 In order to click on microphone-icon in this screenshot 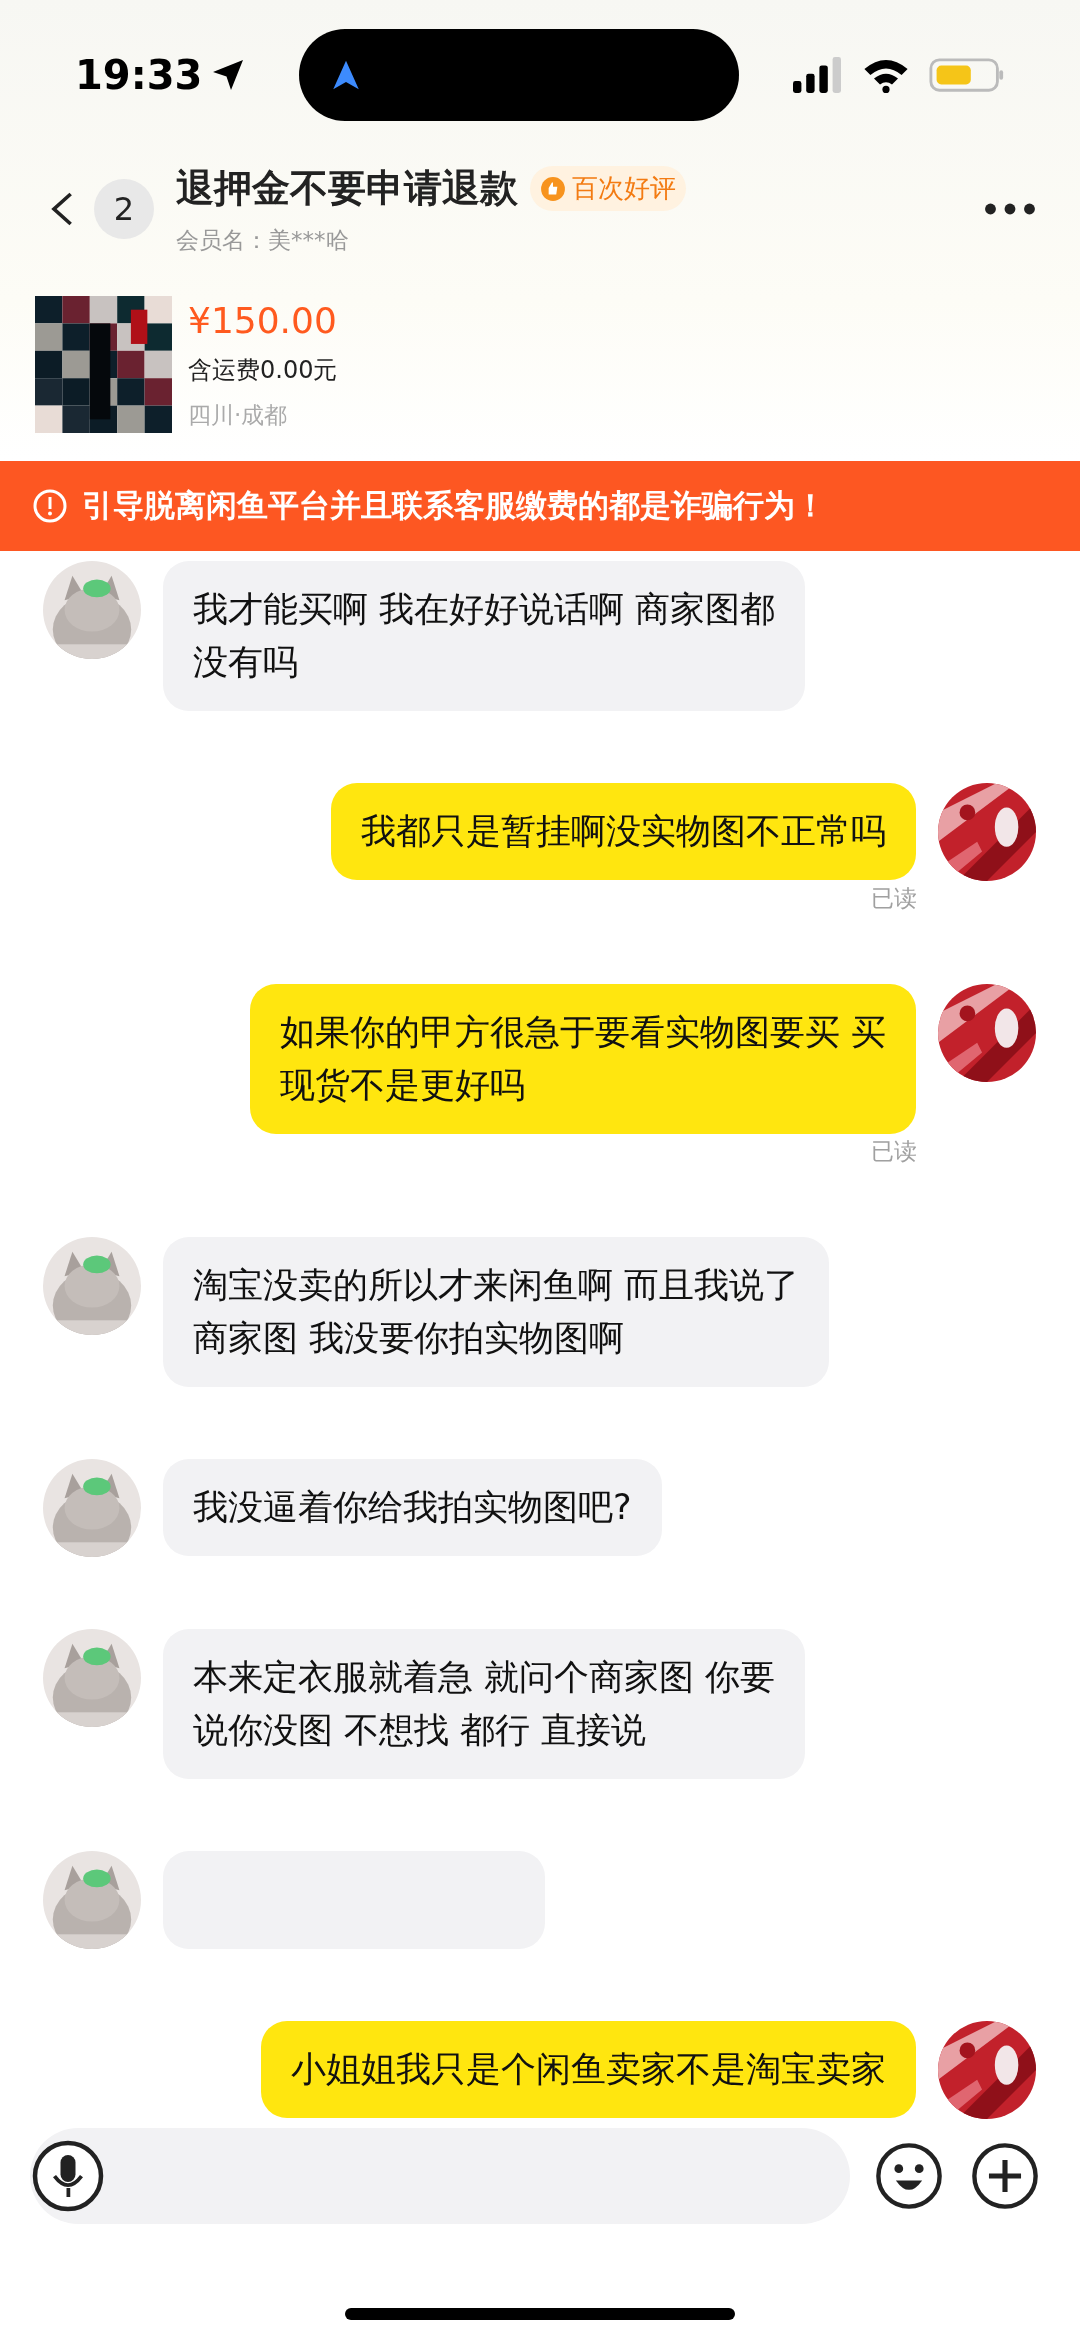, I will do `click(68, 2176)`.